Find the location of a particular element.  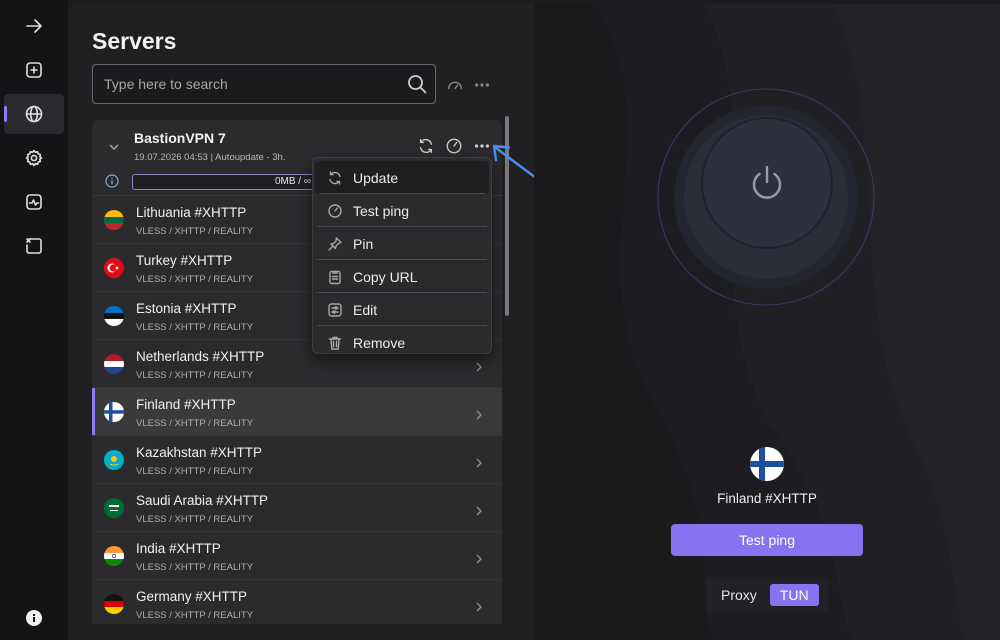

search-box is located at coordinates (264, 84).